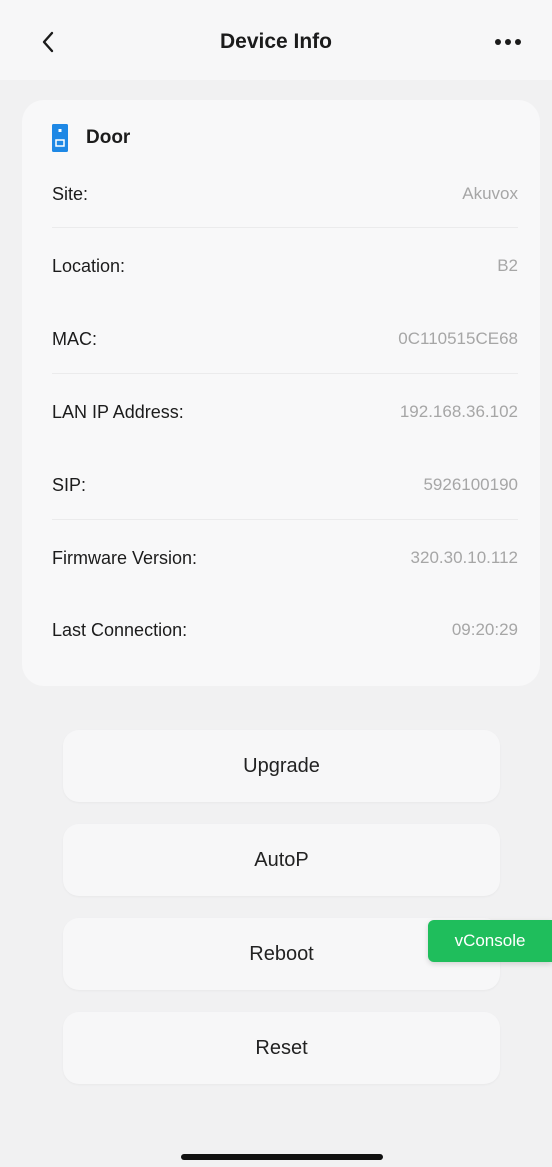 The height and width of the screenshot is (1167, 552). Describe the element at coordinates (484, 629) in the screenshot. I see `row-value: 09:20:29` at that location.